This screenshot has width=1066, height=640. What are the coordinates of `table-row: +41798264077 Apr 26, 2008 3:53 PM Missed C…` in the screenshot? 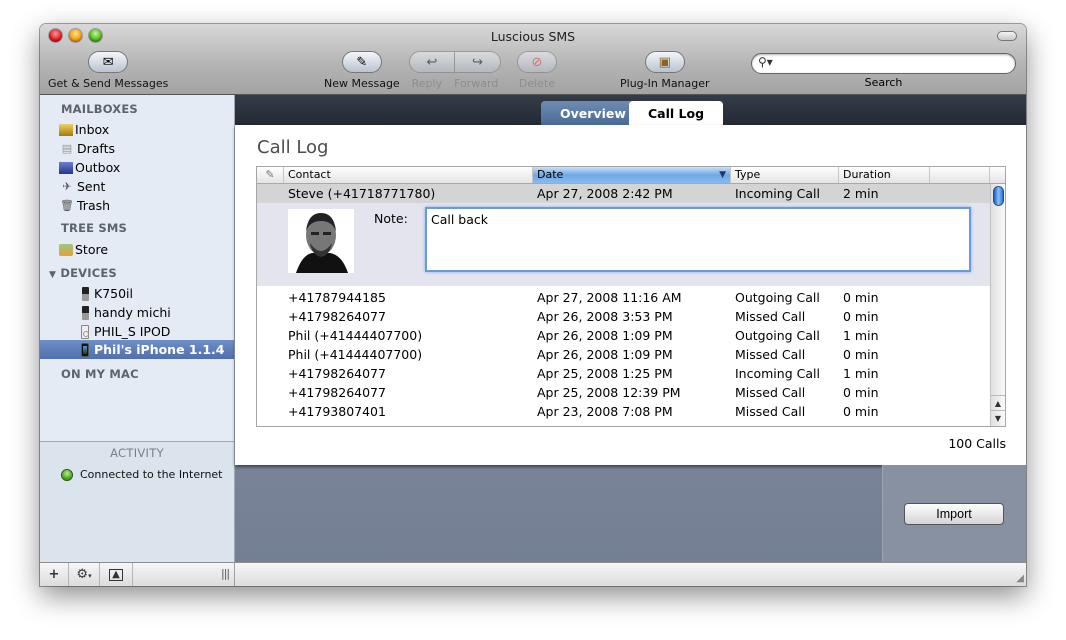 It's located at (623, 316).